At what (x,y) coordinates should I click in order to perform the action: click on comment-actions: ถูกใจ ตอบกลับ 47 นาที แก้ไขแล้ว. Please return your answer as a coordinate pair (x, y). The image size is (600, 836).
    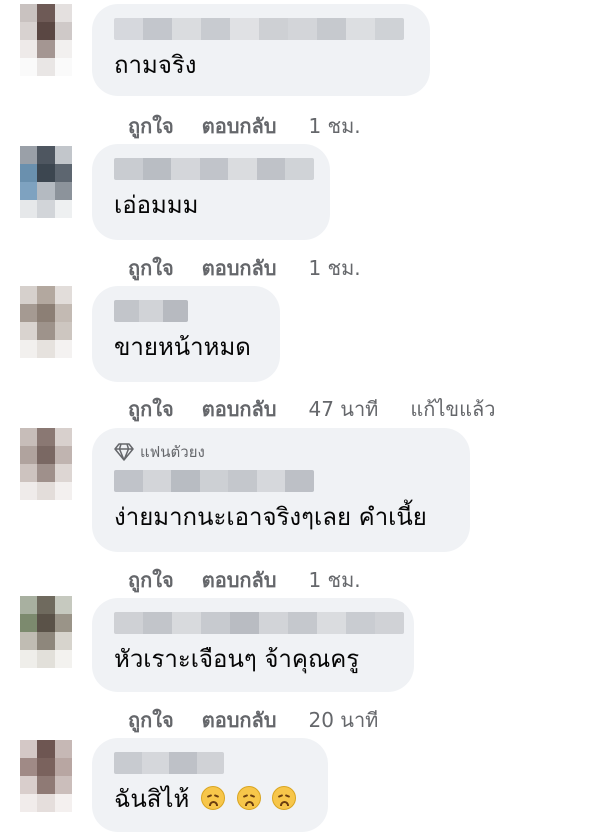
    Looking at the image, I should click on (311, 409).